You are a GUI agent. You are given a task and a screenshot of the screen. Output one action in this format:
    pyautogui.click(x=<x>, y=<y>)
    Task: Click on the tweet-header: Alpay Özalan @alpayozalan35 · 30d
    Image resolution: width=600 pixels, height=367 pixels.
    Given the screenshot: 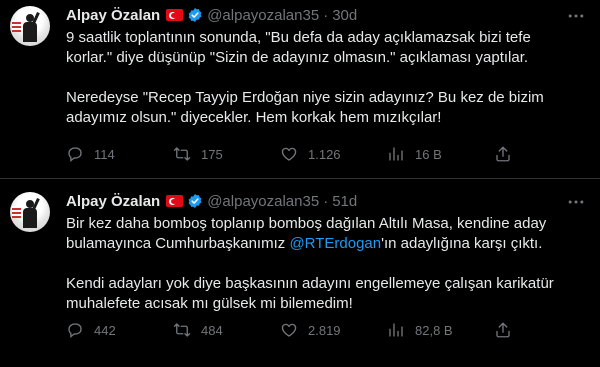 What is the action you would take?
    pyautogui.click(x=325, y=15)
    